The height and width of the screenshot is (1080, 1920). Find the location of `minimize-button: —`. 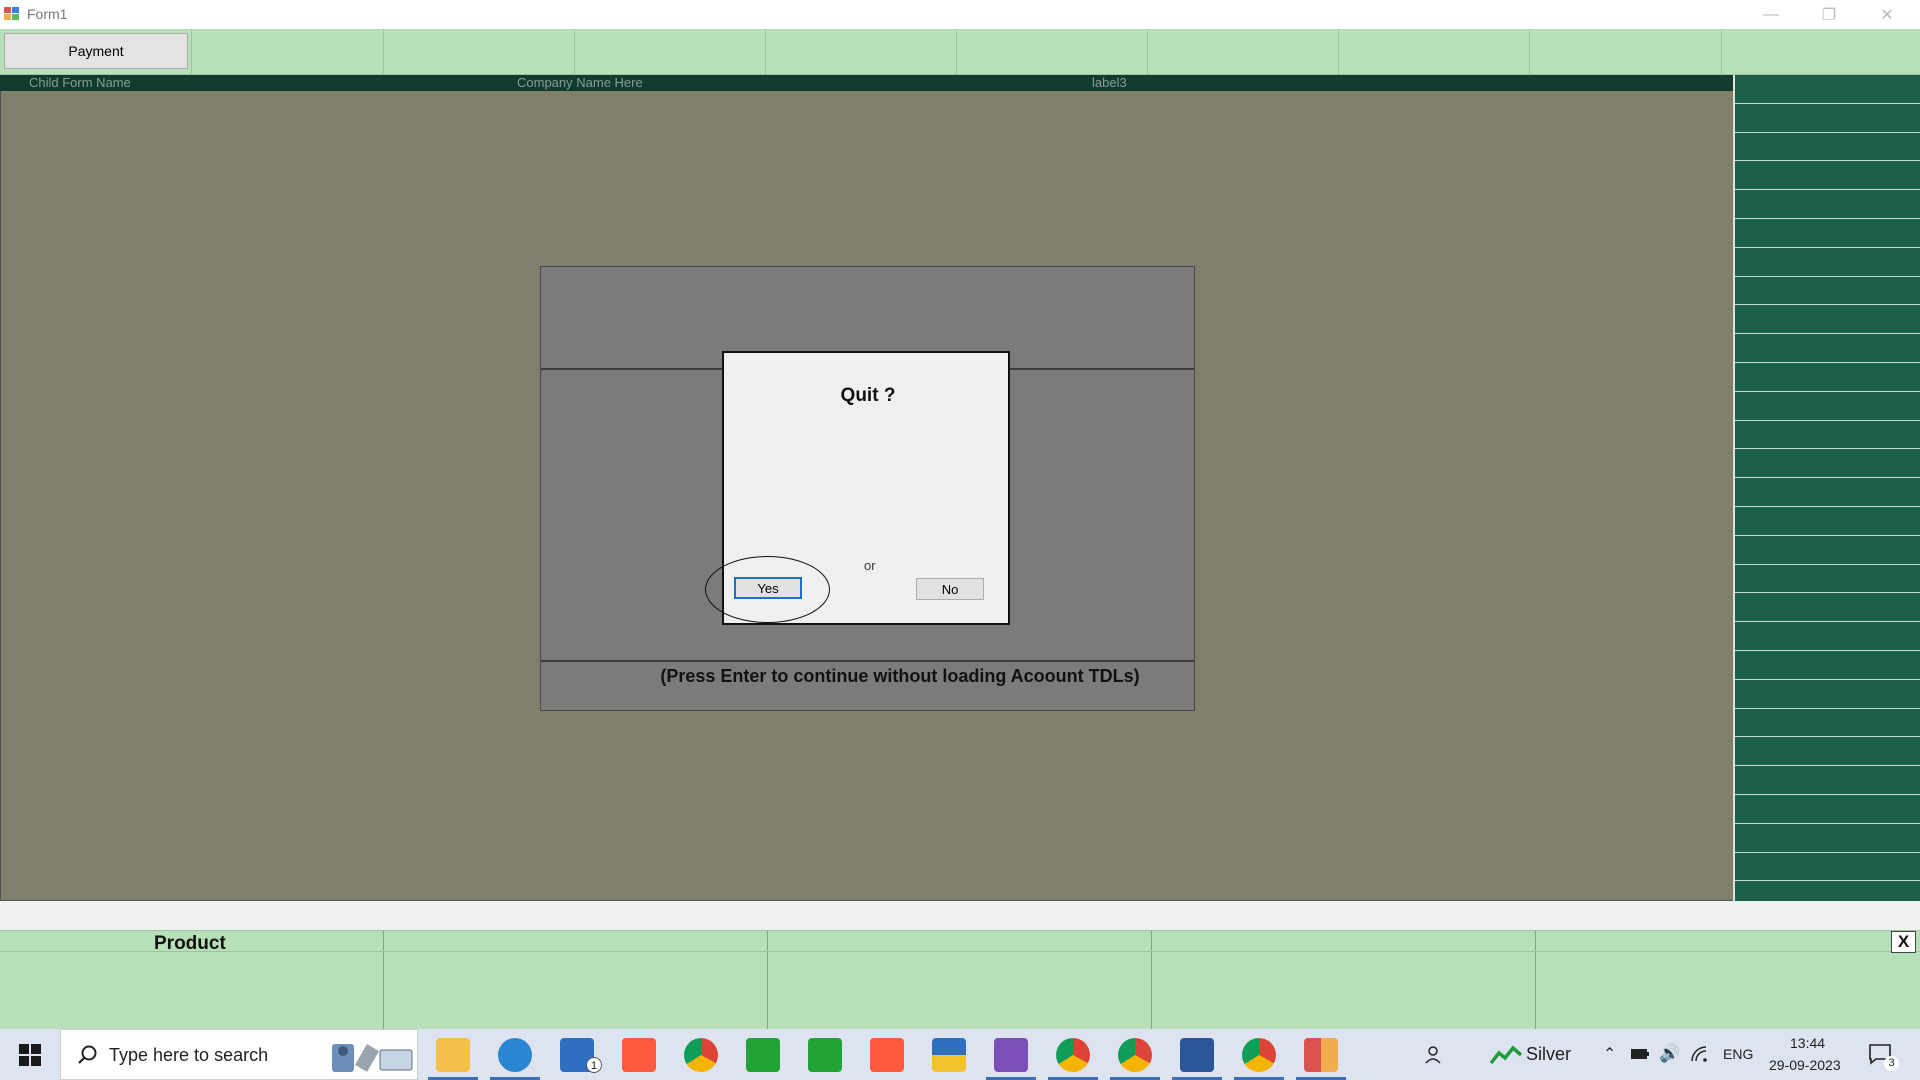

minimize-button: — is located at coordinates (1771, 14).